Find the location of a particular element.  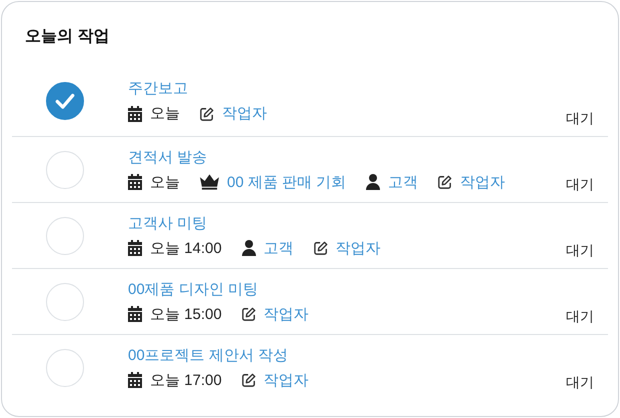

task-title-link: 고객사 미팅 is located at coordinates (168, 223).